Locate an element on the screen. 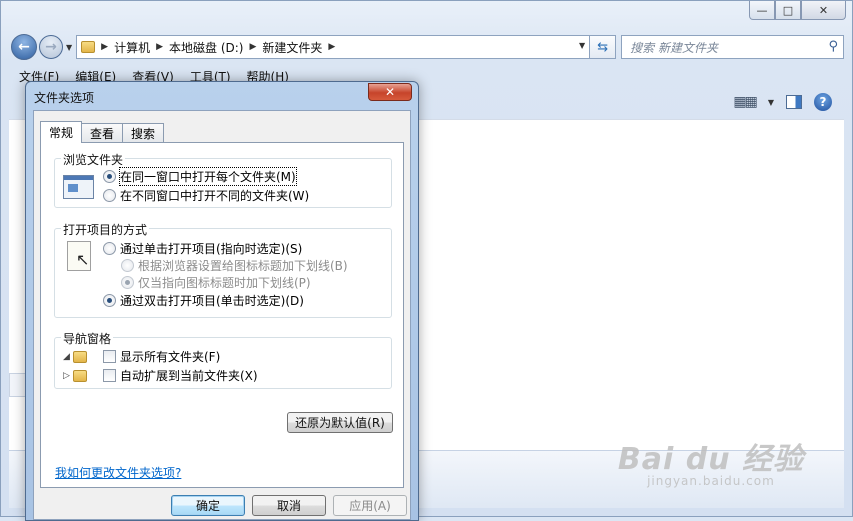 The height and width of the screenshot is (521, 853). search-placeholder: 搜索 新建文件夹 is located at coordinates (674, 47).